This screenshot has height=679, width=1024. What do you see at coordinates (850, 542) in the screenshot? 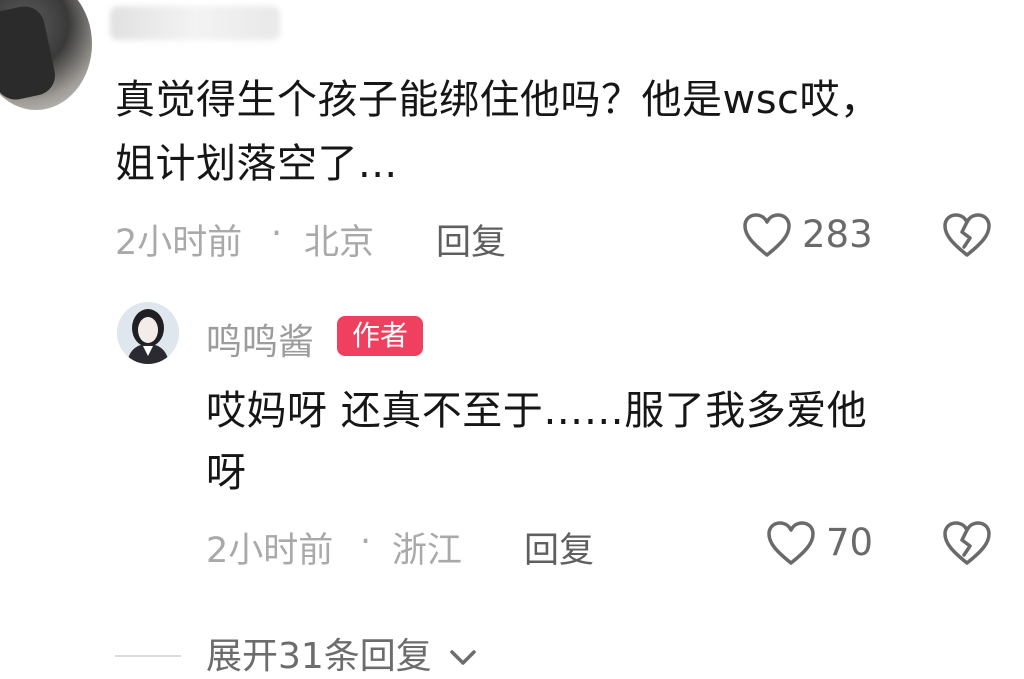
I see `author-reply-like-count: 70` at bounding box center [850, 542].